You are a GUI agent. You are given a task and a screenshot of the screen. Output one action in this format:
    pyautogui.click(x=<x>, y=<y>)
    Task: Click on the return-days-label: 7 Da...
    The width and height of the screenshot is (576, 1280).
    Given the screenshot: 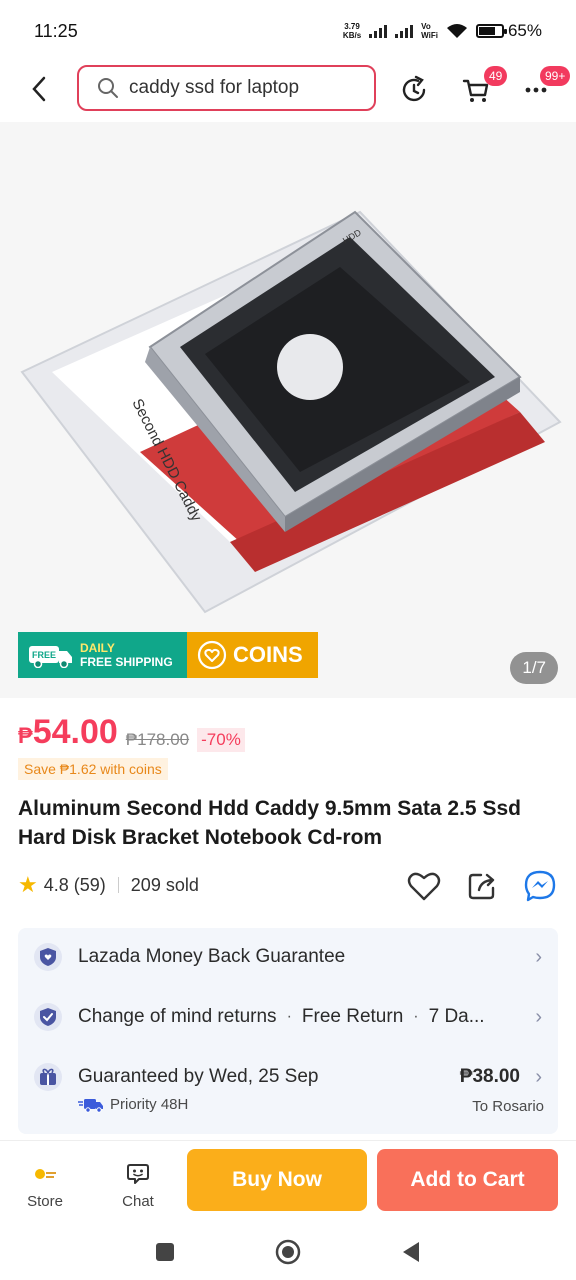 What is the action you would take?
    pyautogui.click(x=456, y=1016)
    